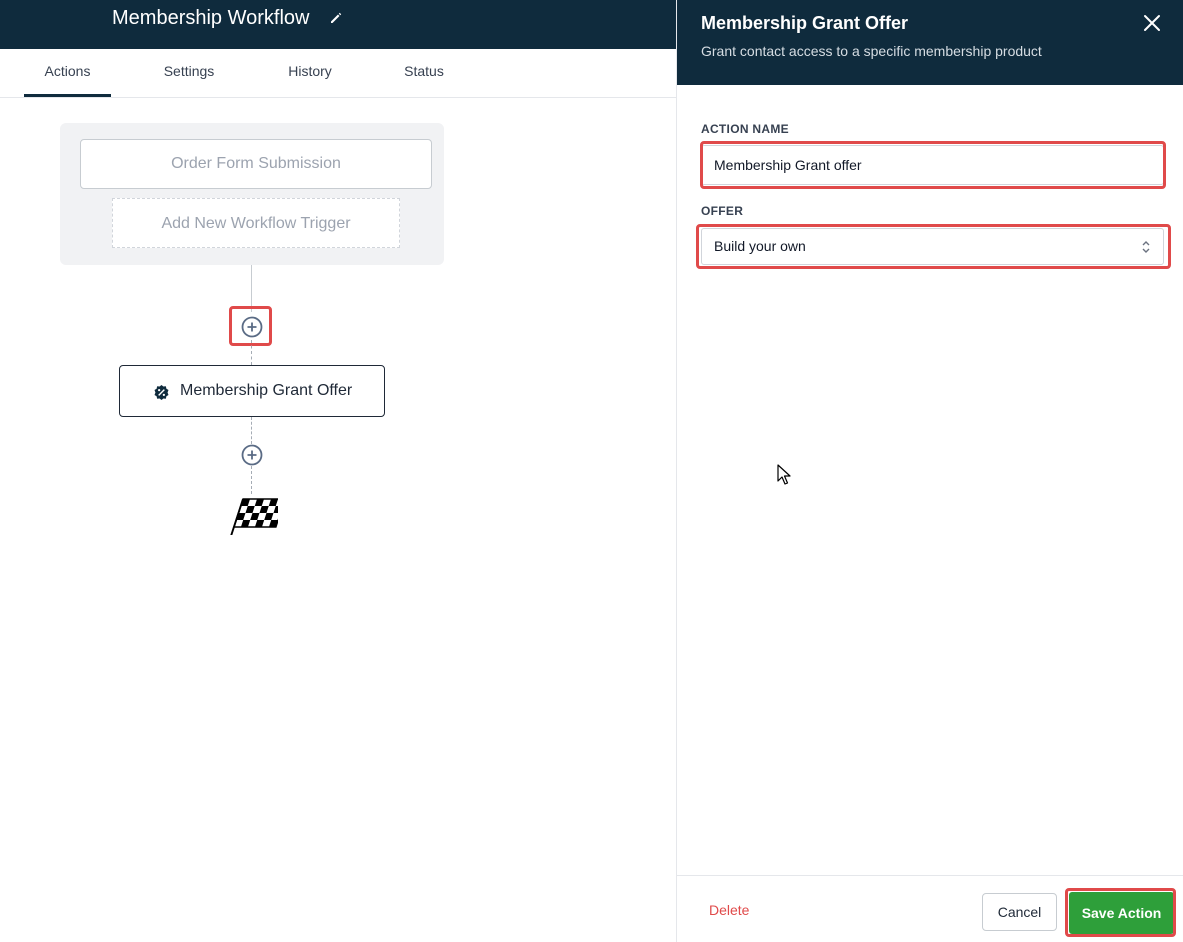 The width and height of the screenshot is (1183, 942). I want to click on pencil-icon, so click(336, 18).